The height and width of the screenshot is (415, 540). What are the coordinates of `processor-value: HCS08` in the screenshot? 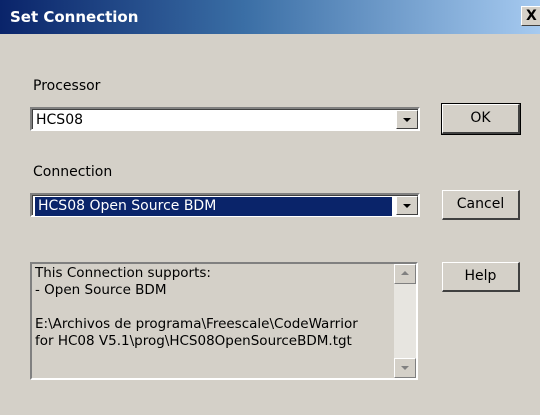 It's located at (60, 120).